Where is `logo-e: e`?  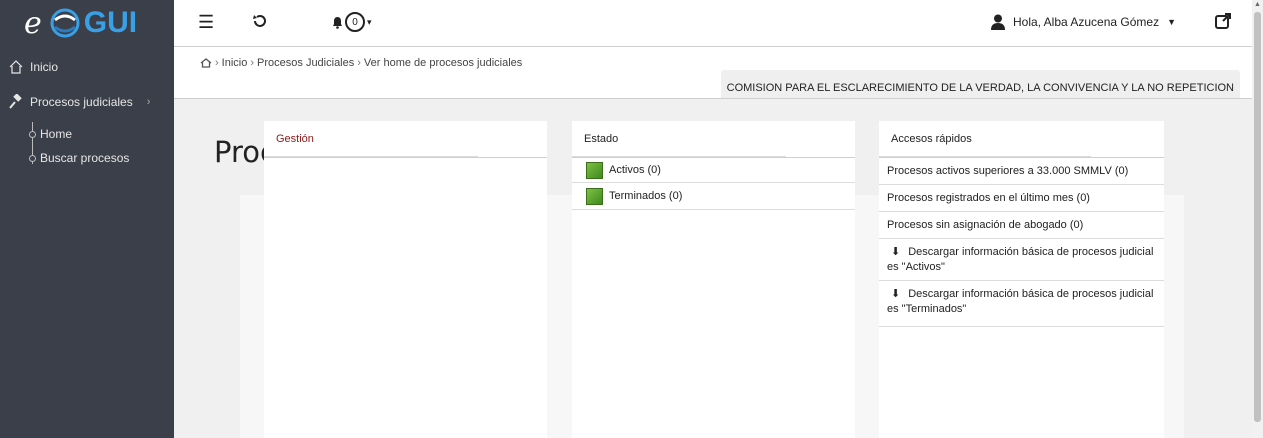 logo-e: e is located at coordinates (33, 23).